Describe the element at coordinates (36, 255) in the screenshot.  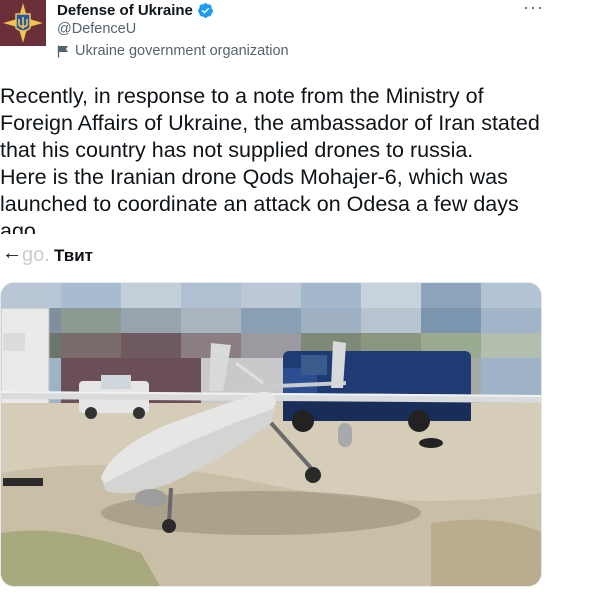
I see `overlapped-text: go.` at that location.